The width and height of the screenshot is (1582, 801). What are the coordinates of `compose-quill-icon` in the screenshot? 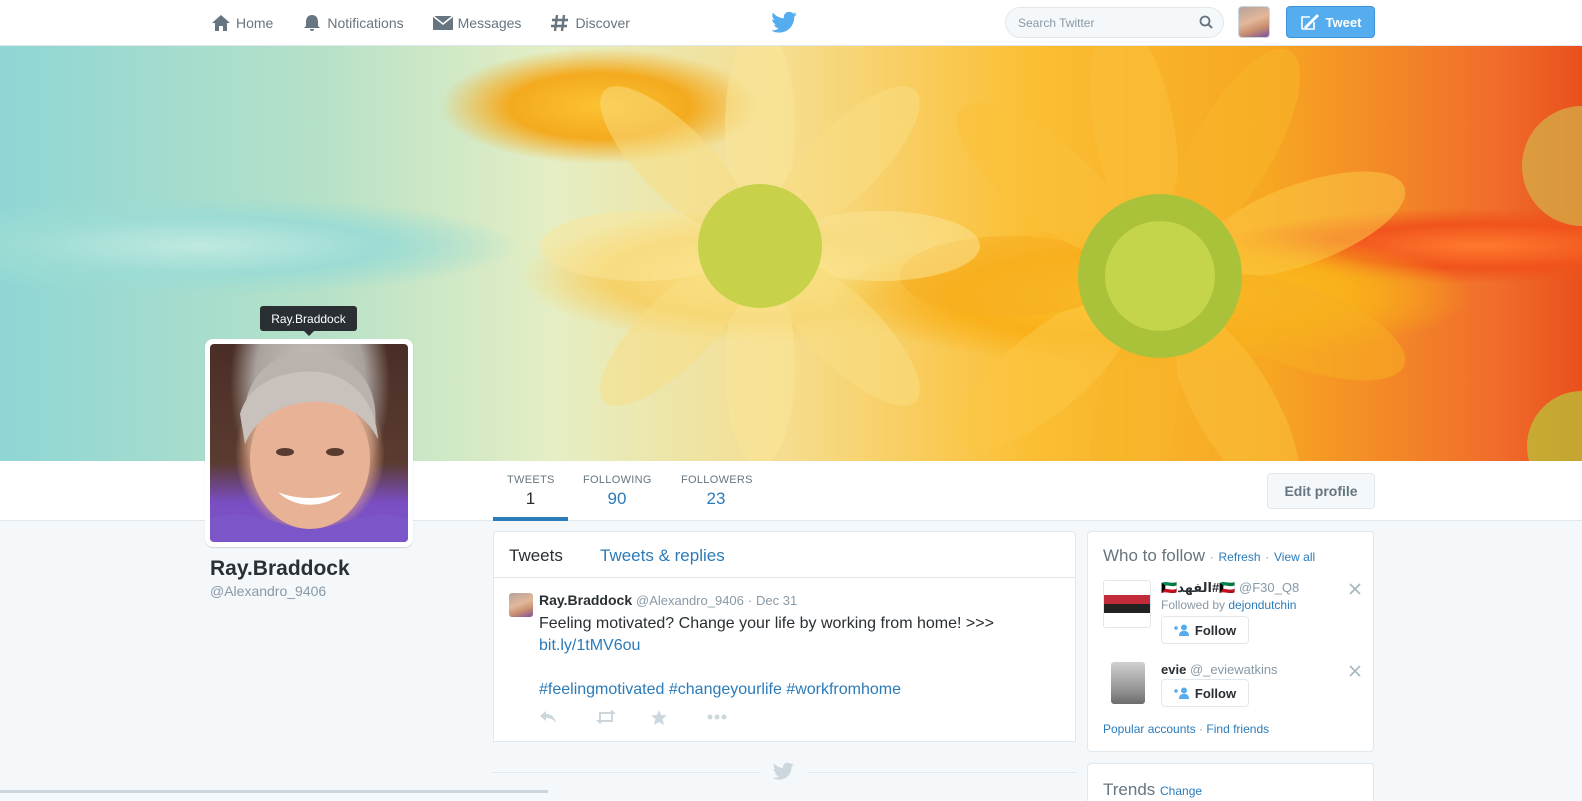 It's located at (1310, 22).